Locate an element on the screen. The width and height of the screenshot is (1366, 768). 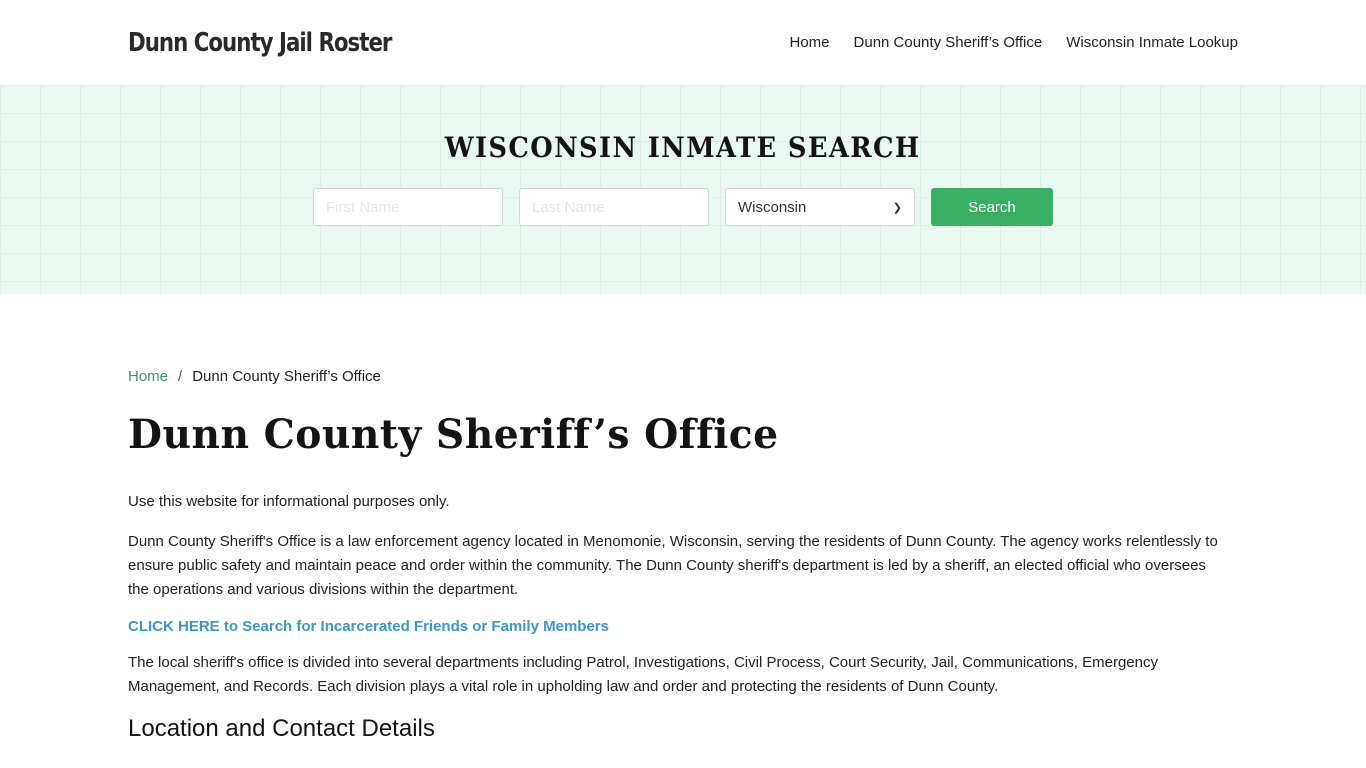
nav-item-sheriffs-office: Dunn County Sheriff’s Office is located at coordinates (948, 42).